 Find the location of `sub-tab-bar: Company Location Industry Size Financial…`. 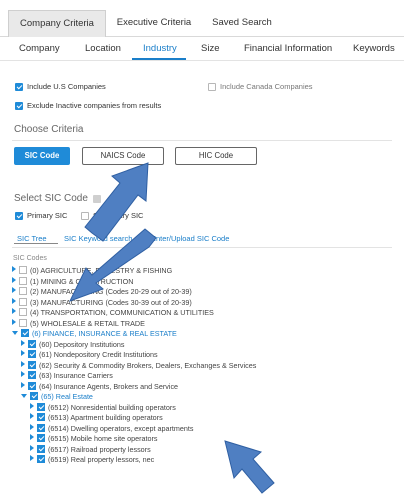

sub-tab-bar: Company Location Industry Size Financial… is located at coordinates (202, 49).